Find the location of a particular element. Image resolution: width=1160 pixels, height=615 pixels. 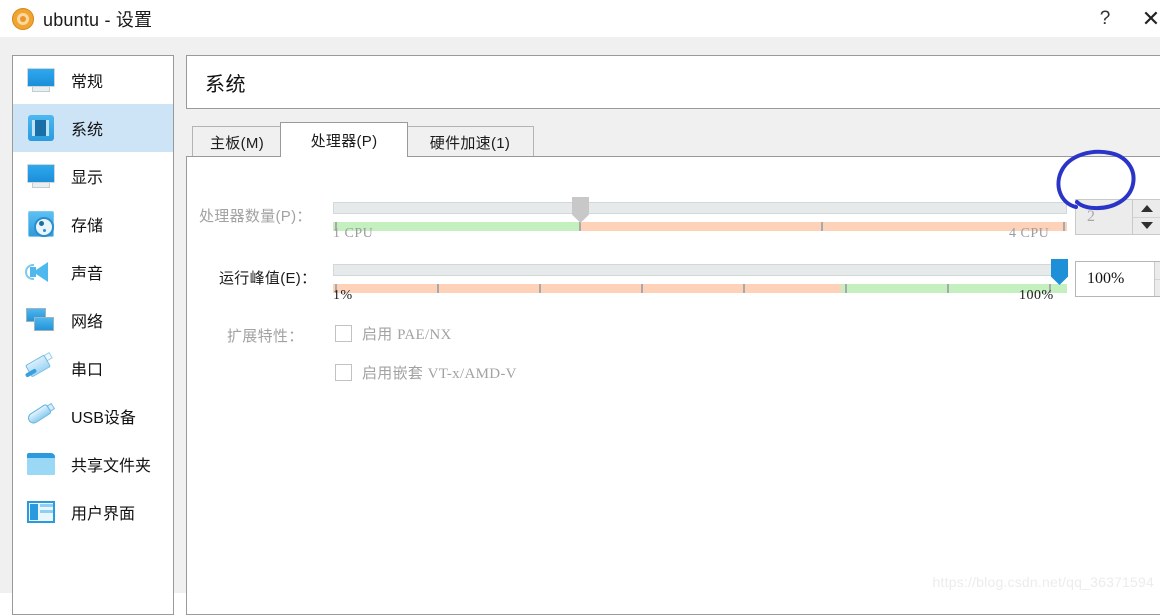

sidebar-item-label: 系统 is located at coordinates (87, 130).